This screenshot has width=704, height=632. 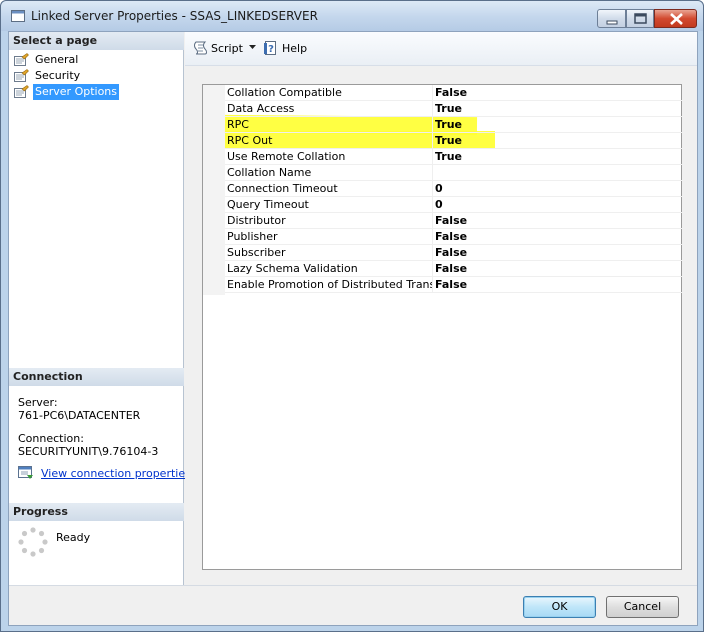 I want to click on property-row: Connection Timeout 0, so click(x=453, y=189).